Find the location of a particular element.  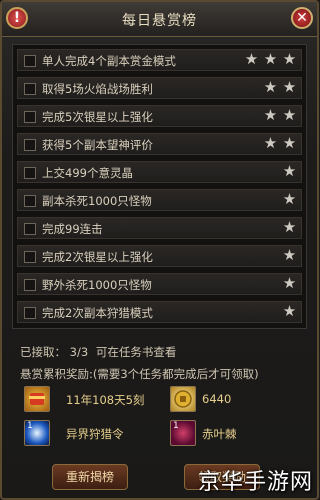

page-title: 每日悬赏榜 is located at coordinates (159, 21).